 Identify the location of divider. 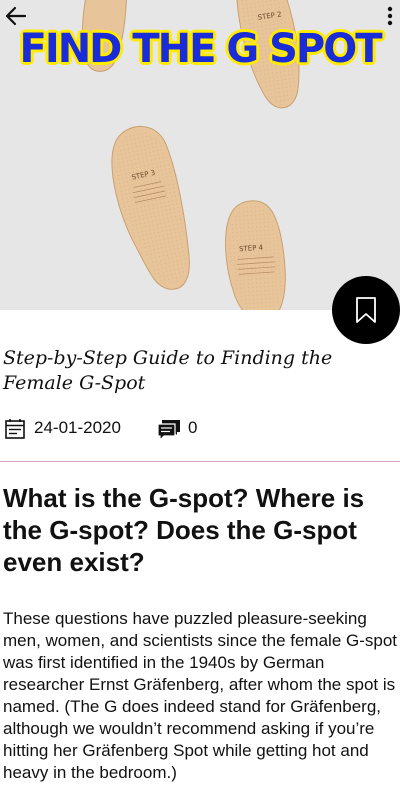
(200, 461).